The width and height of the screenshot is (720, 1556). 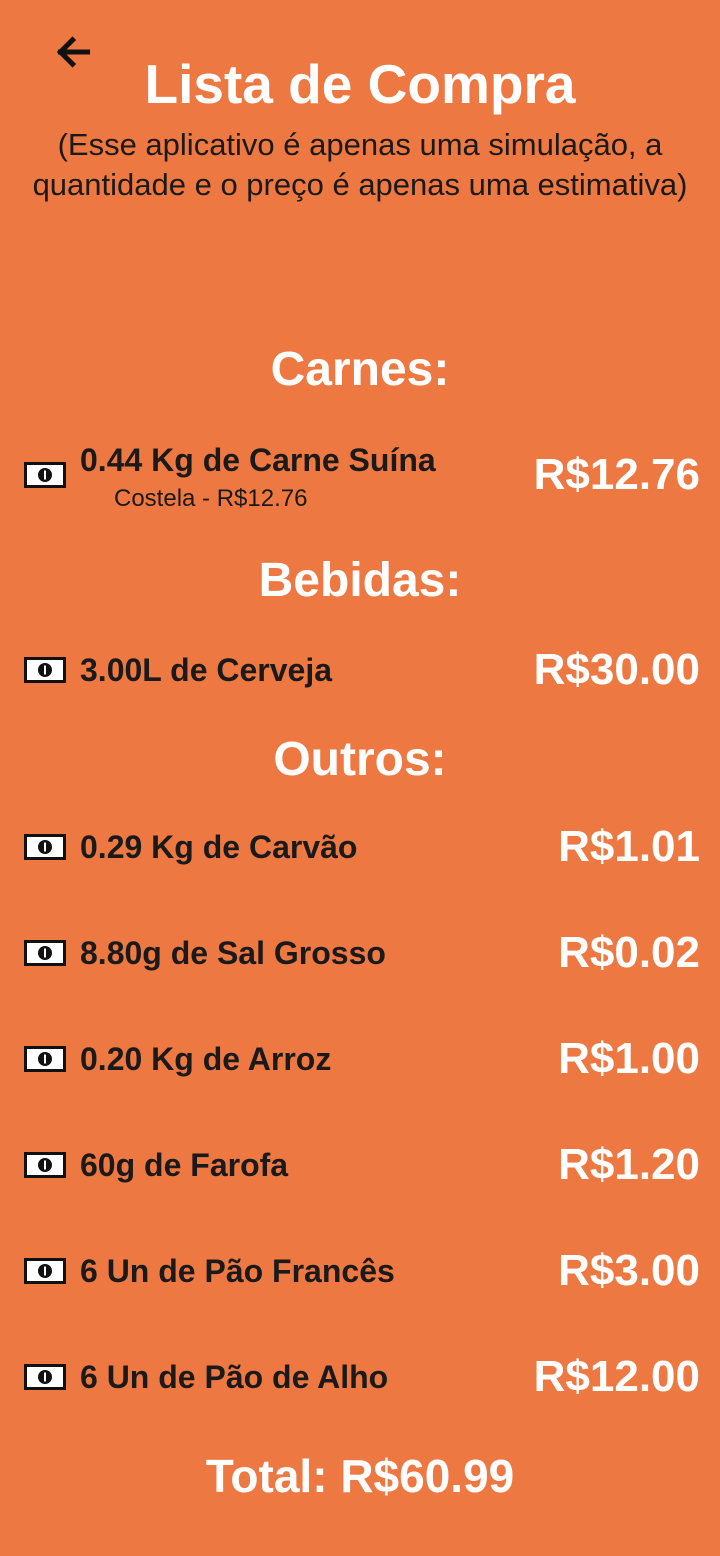 I want to click on list-item: 60g de Farofa R$1.20, so click(x=362, y=1165).